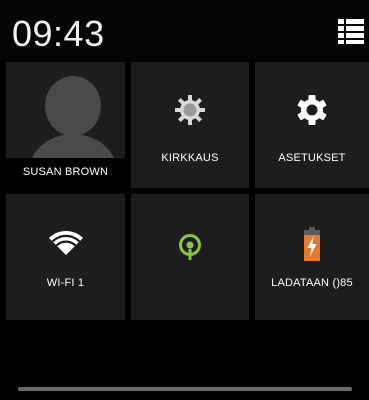  I want to click on brightness-icon, so click(190, 110).